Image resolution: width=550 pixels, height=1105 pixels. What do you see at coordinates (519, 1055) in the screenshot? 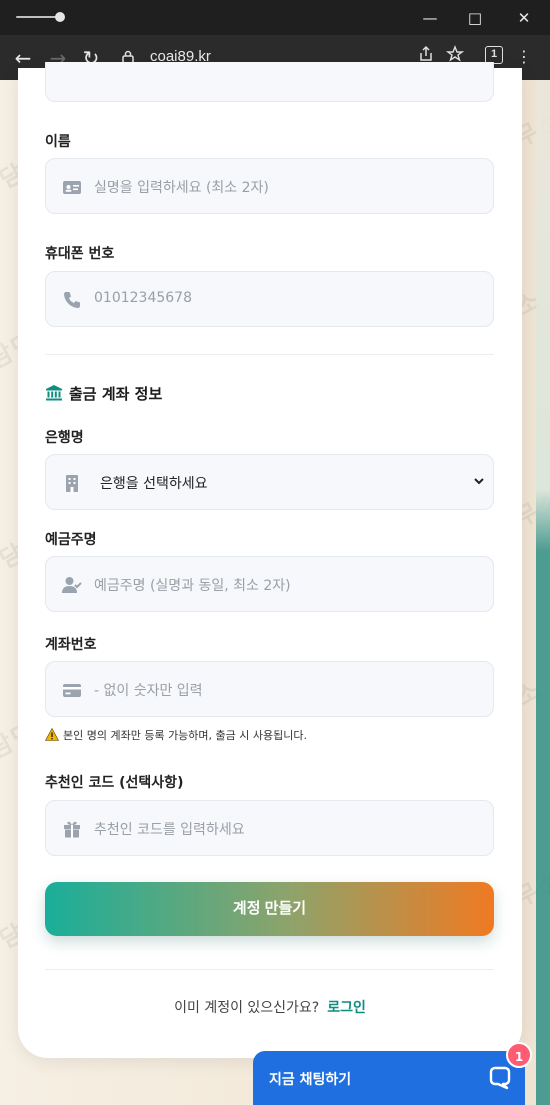
I see `chat-unread-badge: 1` at bounding box center [519, 1055].